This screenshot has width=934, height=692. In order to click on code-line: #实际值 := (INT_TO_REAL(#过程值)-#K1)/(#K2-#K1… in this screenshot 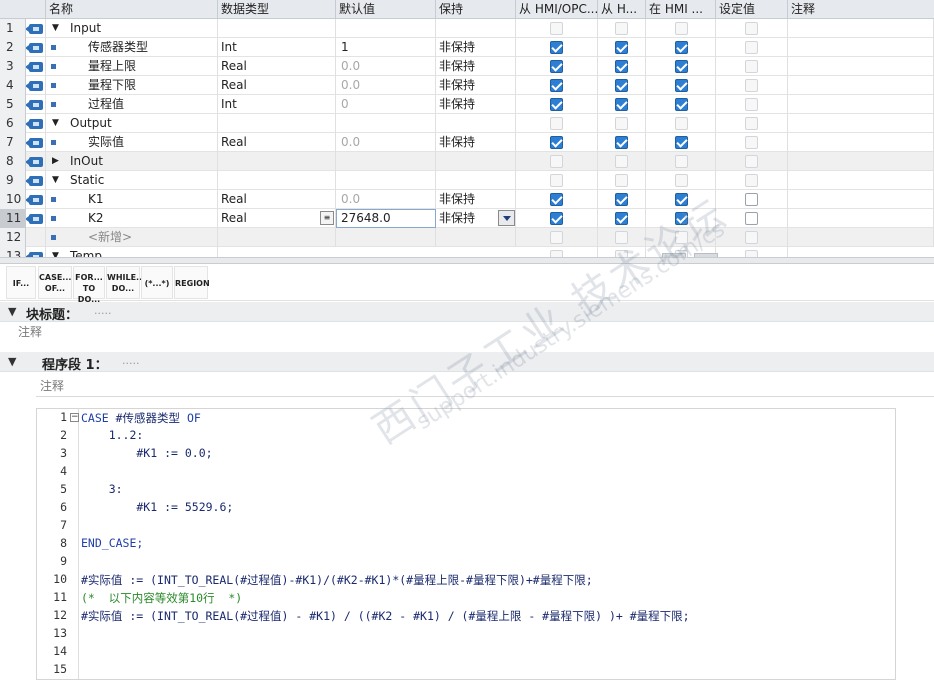, I will do `click(337, 580)`.